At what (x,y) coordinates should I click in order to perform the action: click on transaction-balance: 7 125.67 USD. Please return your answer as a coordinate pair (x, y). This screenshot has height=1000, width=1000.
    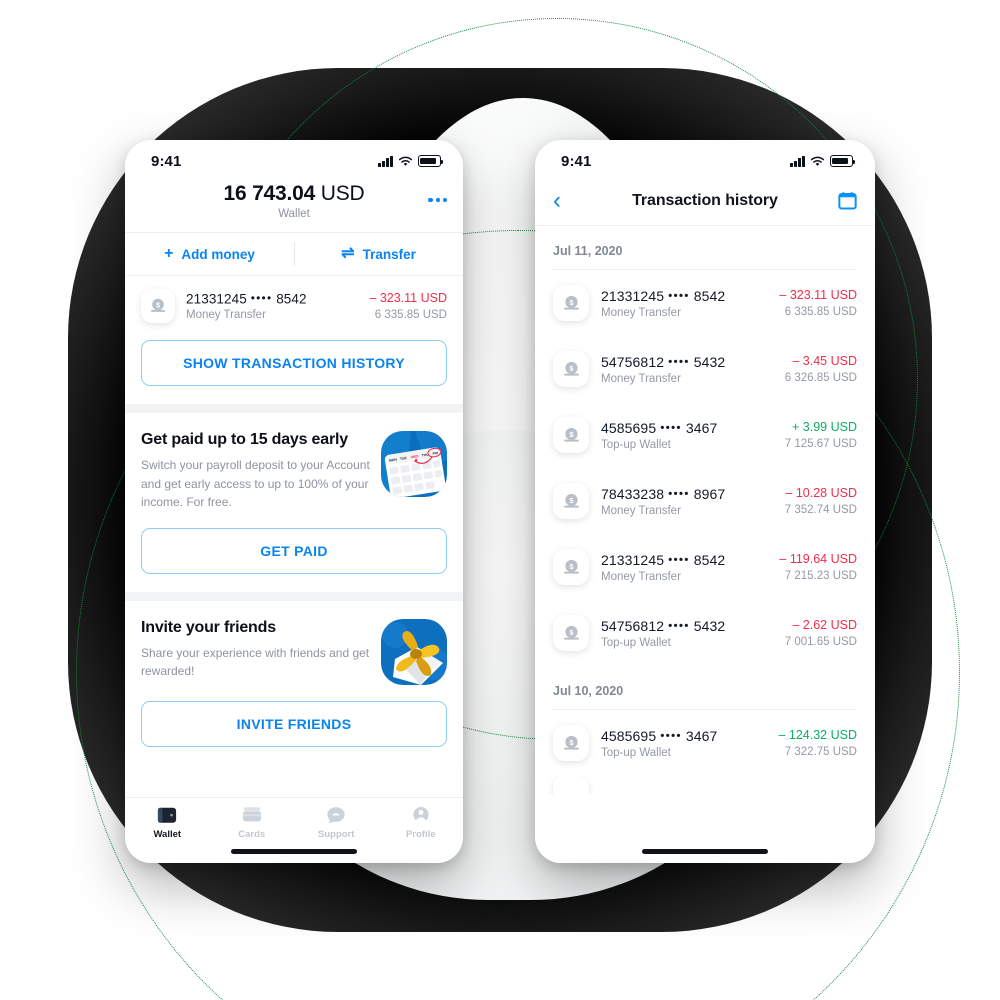
    Looking at the image, I should click on (820, 444).